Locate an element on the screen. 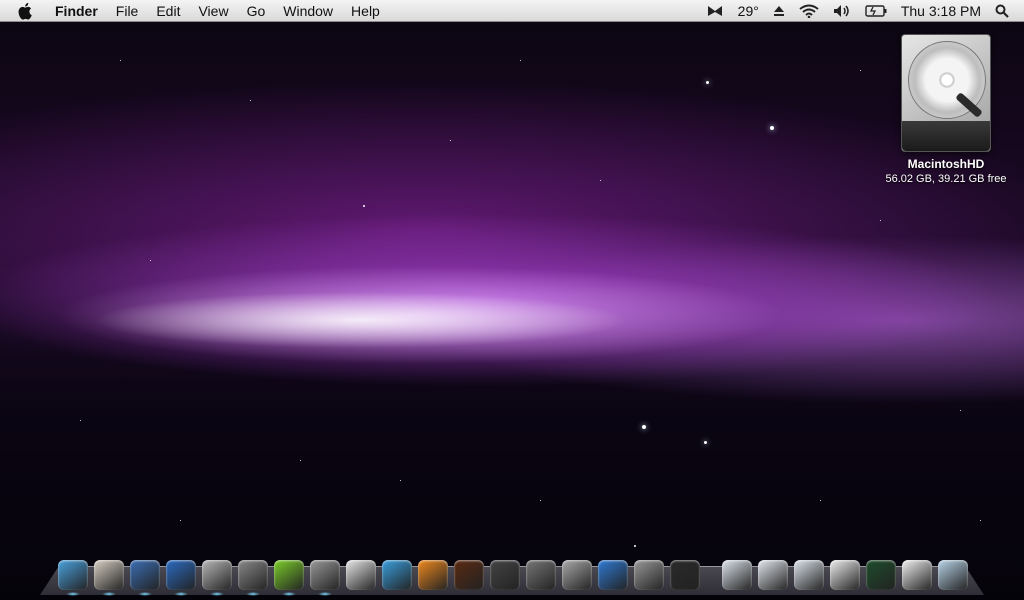 The image size is (1024, 600). headphones-icon is located at coordinates (217, 577).